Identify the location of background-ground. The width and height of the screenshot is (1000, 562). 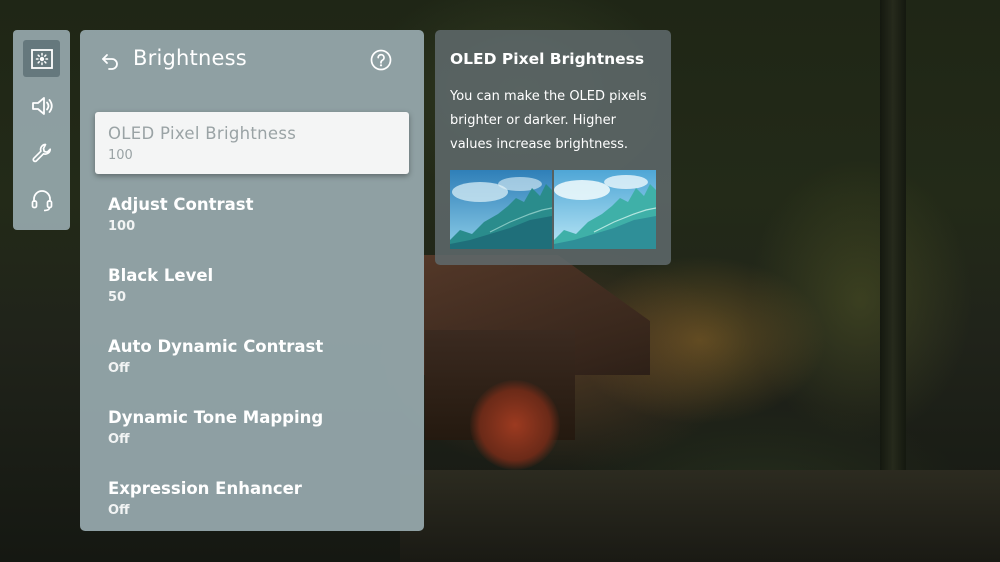
(700, 516).